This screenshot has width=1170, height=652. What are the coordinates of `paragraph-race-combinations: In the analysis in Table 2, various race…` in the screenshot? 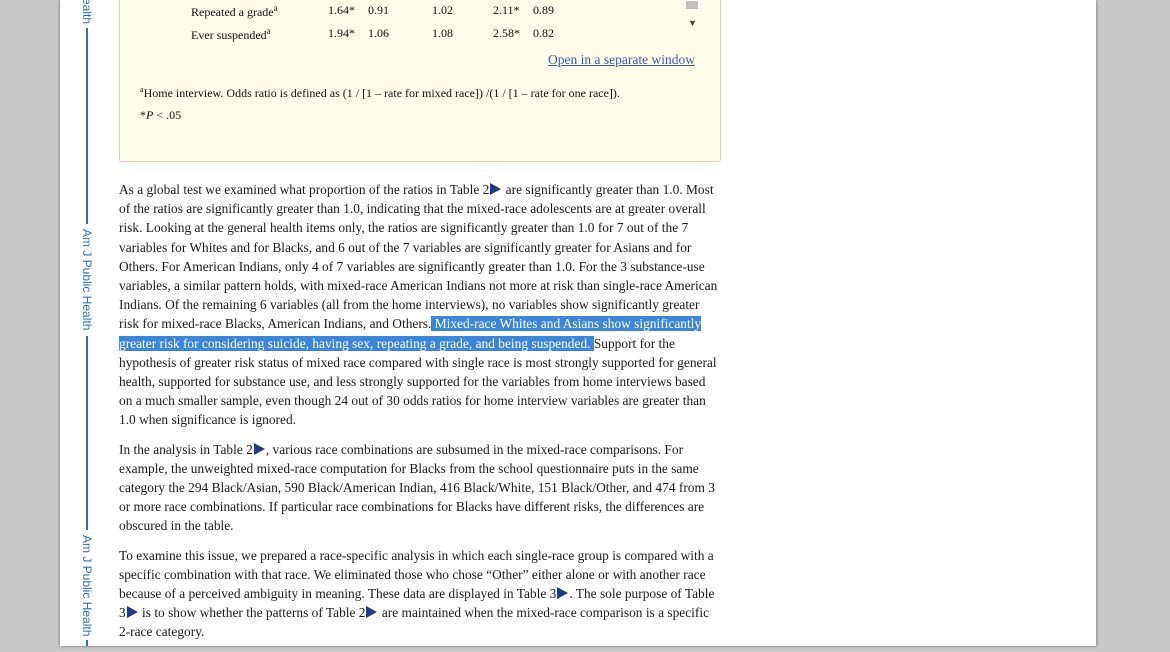 It's located at (417, 487).